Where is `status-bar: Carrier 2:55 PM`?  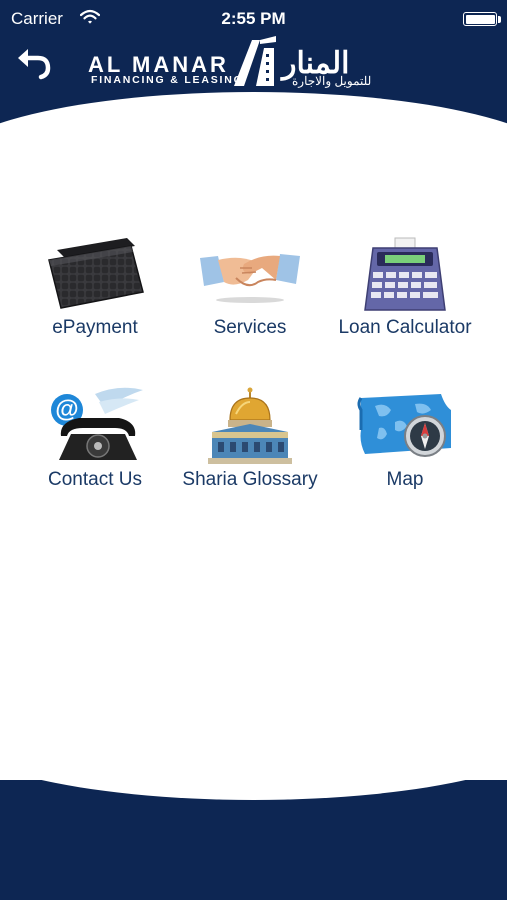
status-bar: Carrier 2:55 PM is located at coordinates (253, 18).